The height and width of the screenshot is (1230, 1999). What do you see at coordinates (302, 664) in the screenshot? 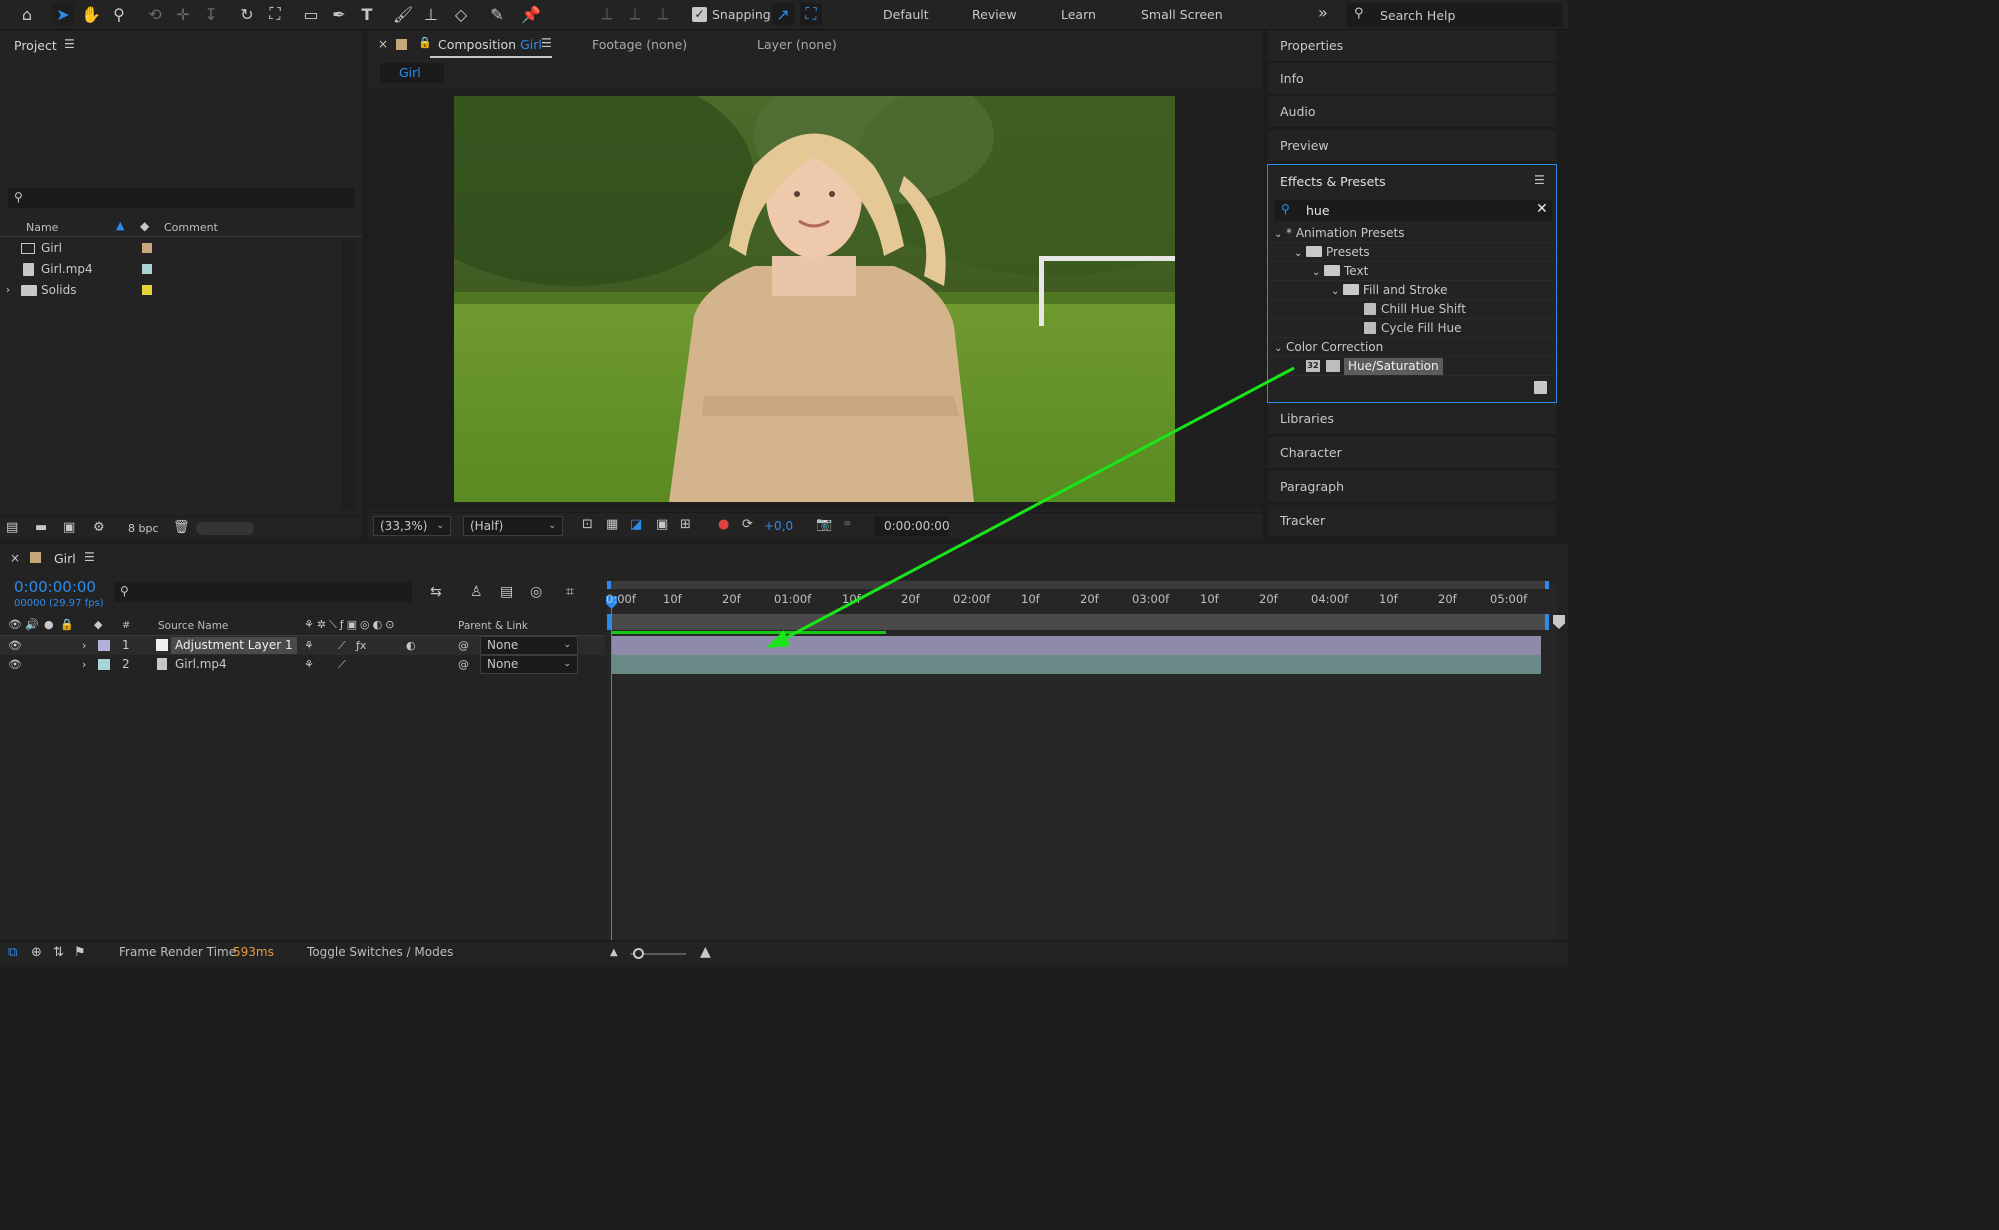
I see `layer-row-2: 👁 › 2 Girl.mp4 ⚘ ⟋ @ None ⌄` at bounding box center [302, 664].